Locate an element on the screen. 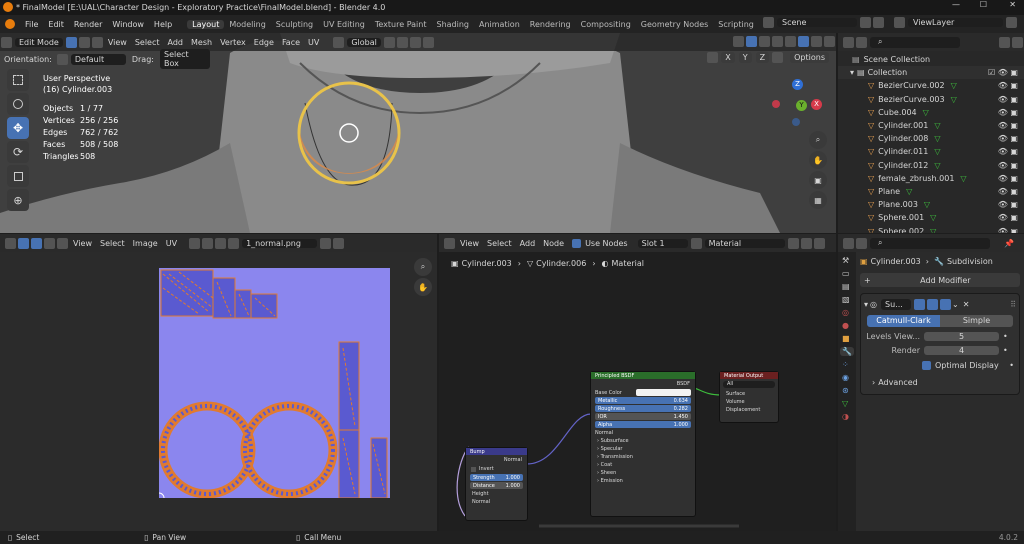 Image resolution: width=1024 pixels, height=544 pixels. maximize-icon: ☐ is located at coordinates (983, 4).